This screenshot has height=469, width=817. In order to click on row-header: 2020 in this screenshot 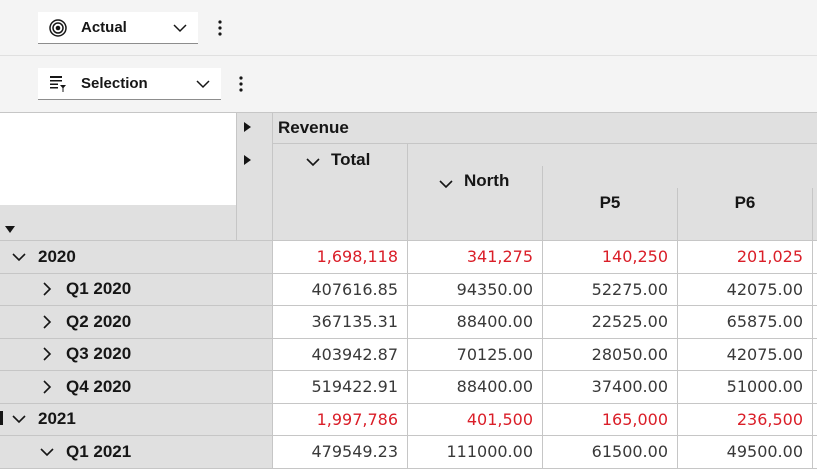, I will do `click(136, 257)`.